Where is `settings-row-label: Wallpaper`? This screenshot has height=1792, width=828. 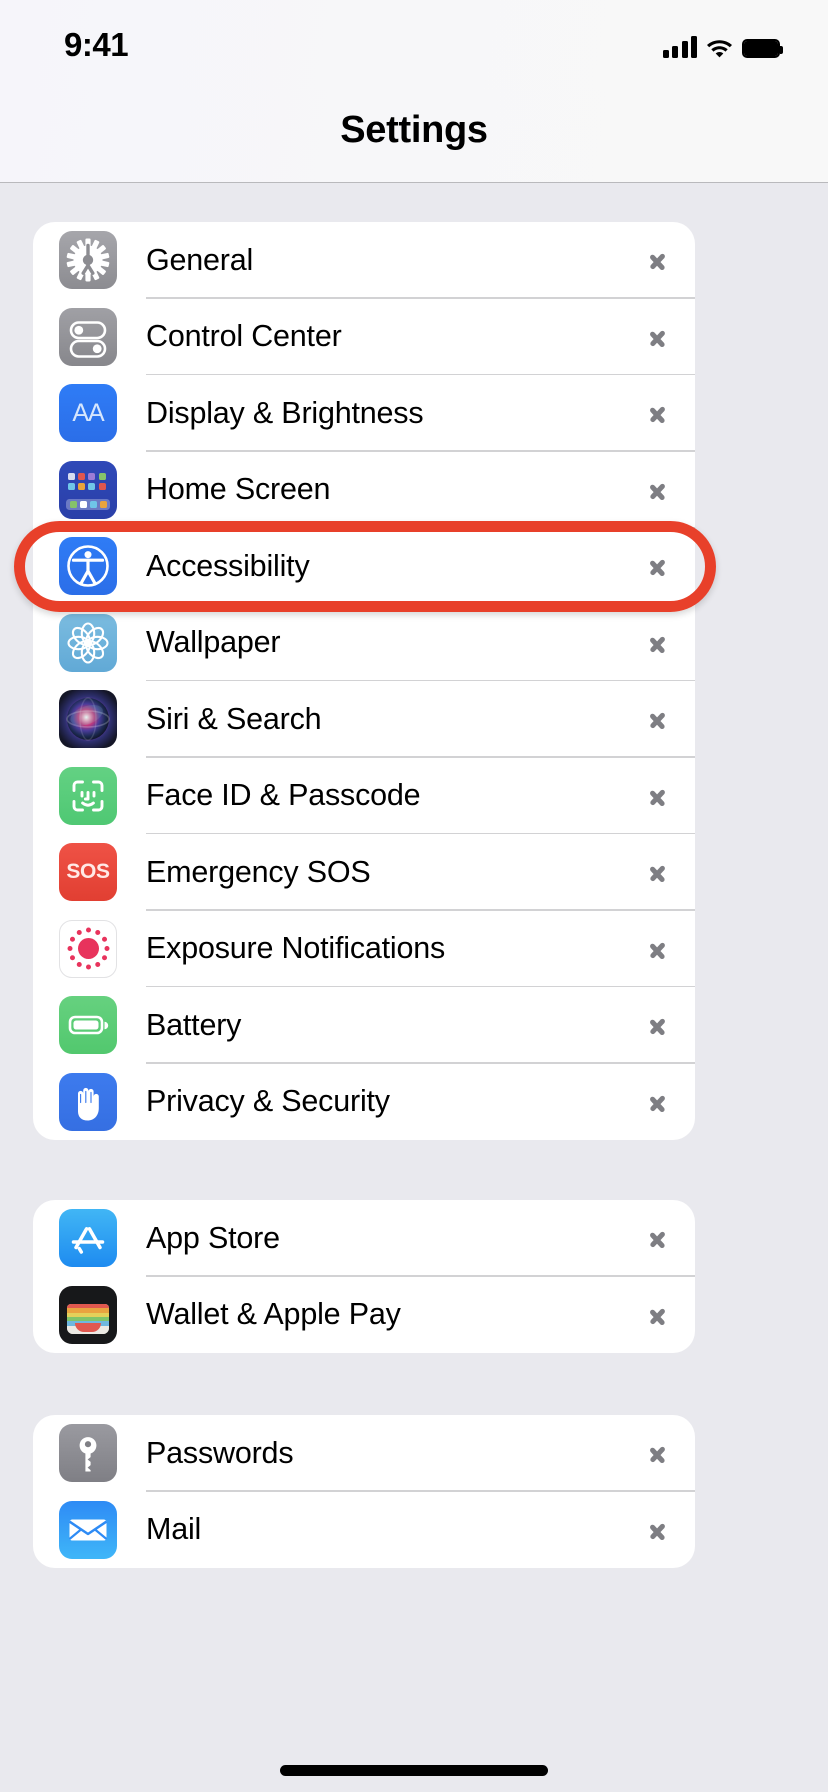
settings-row-label: Wallpaper is located at coordinates (213, 642).